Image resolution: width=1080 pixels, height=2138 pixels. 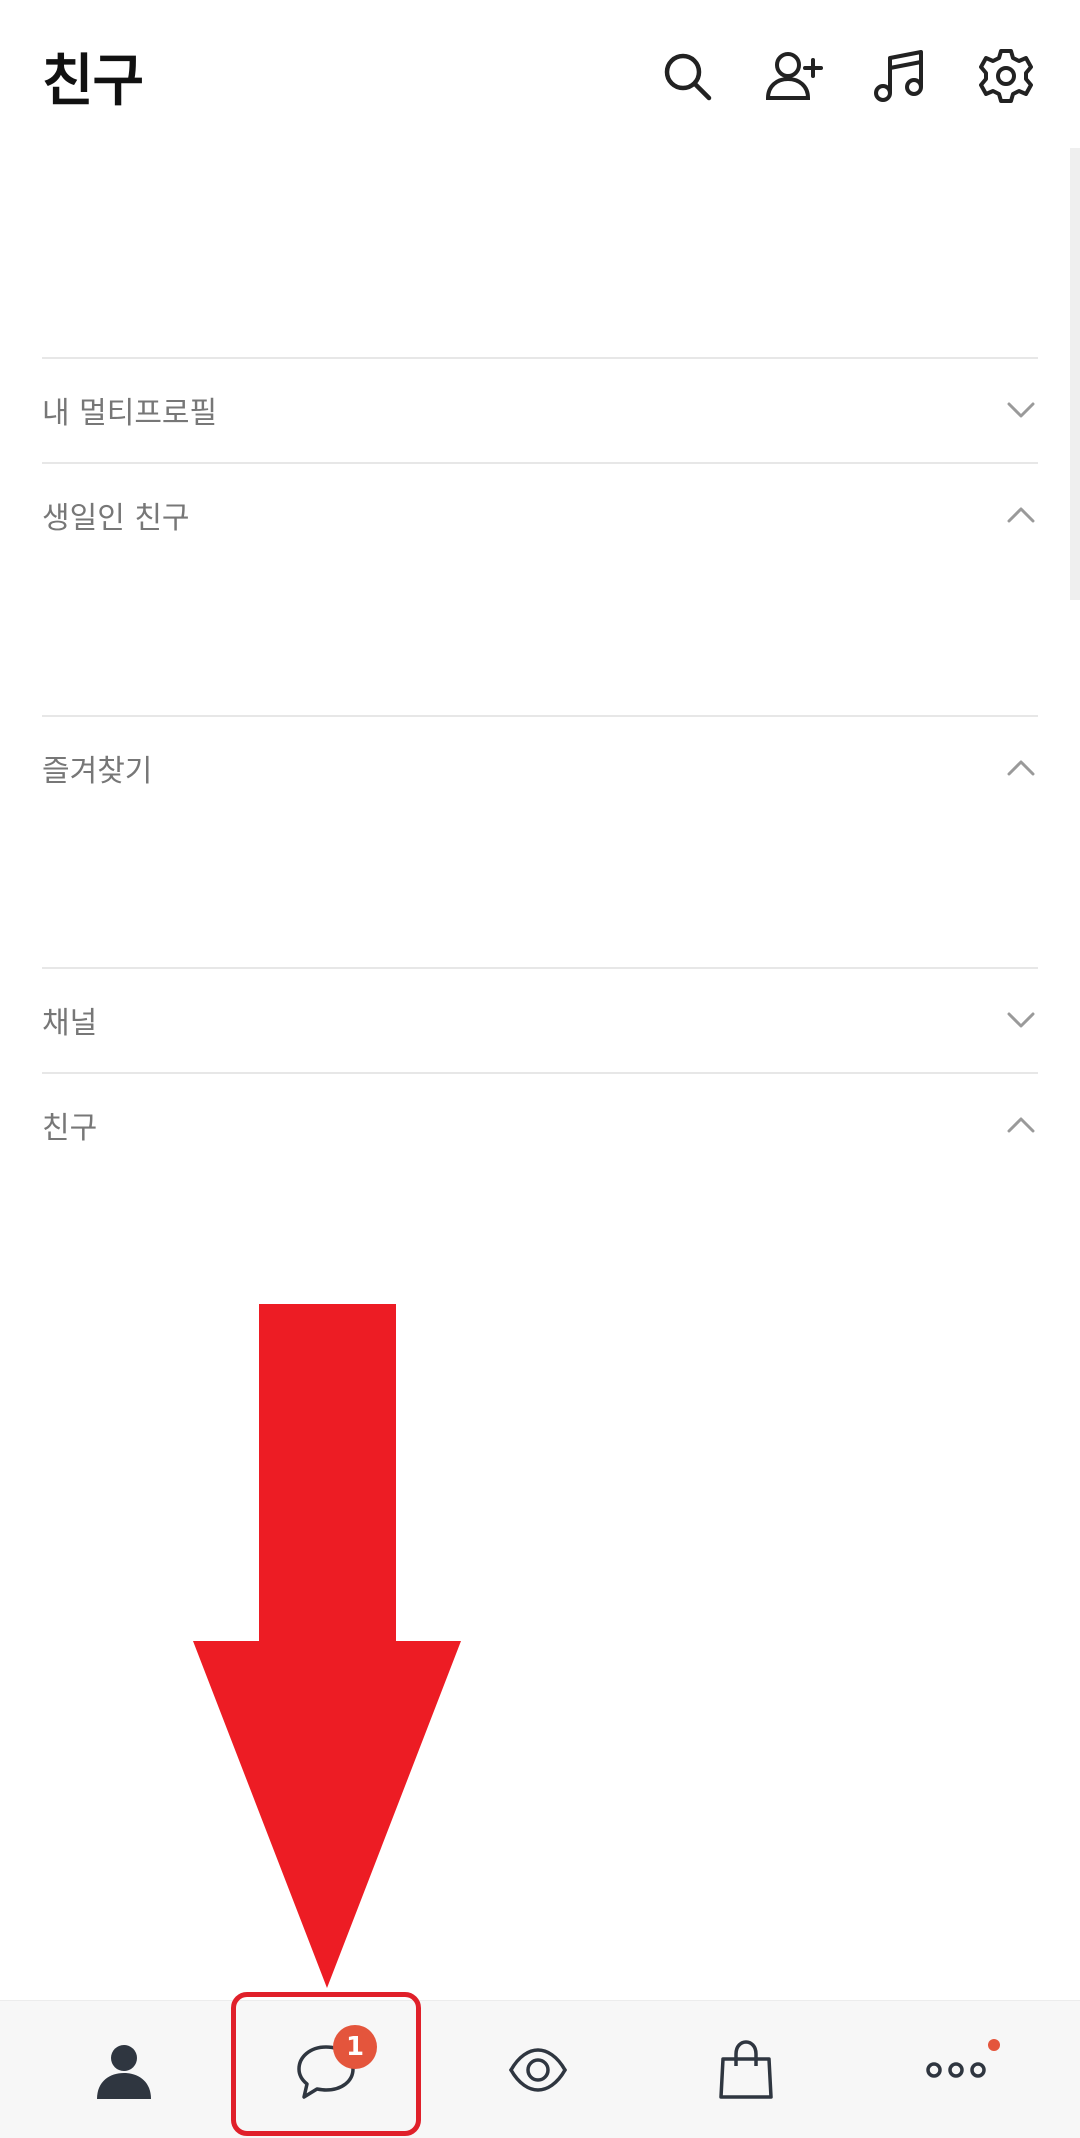 I want to click on music-button, so click(x=900, y=76).